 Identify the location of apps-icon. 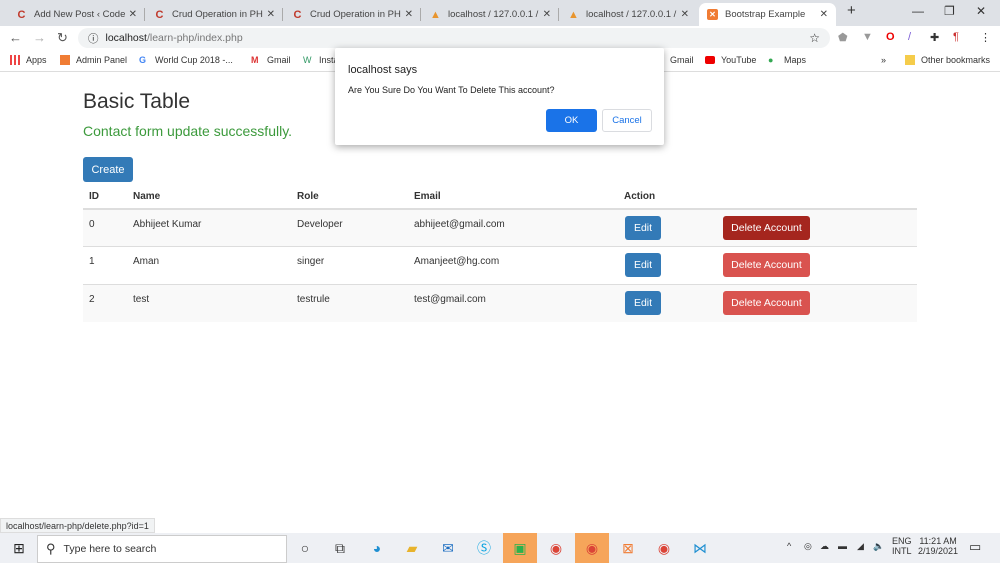
(15, 60).